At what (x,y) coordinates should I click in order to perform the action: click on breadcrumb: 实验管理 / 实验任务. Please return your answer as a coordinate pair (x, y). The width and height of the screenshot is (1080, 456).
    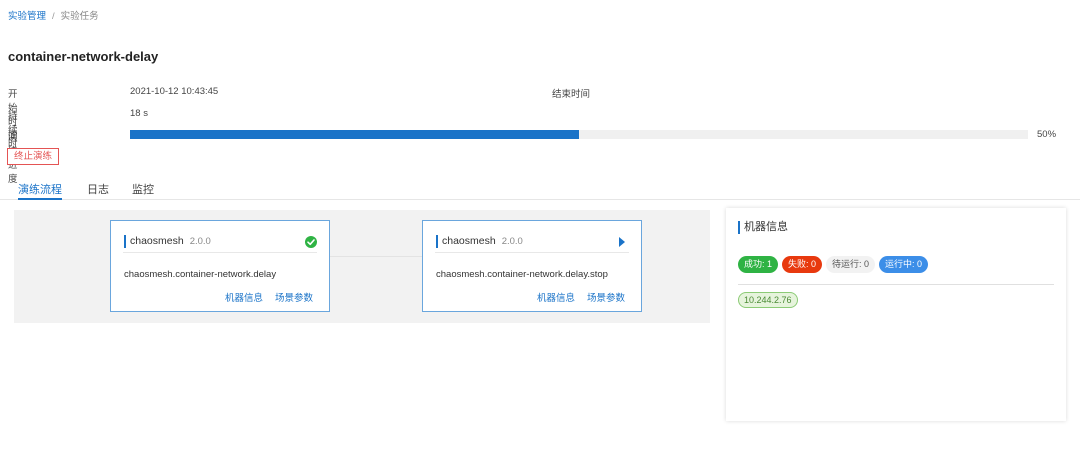
    Looking at the image, I should click on (53, 15).